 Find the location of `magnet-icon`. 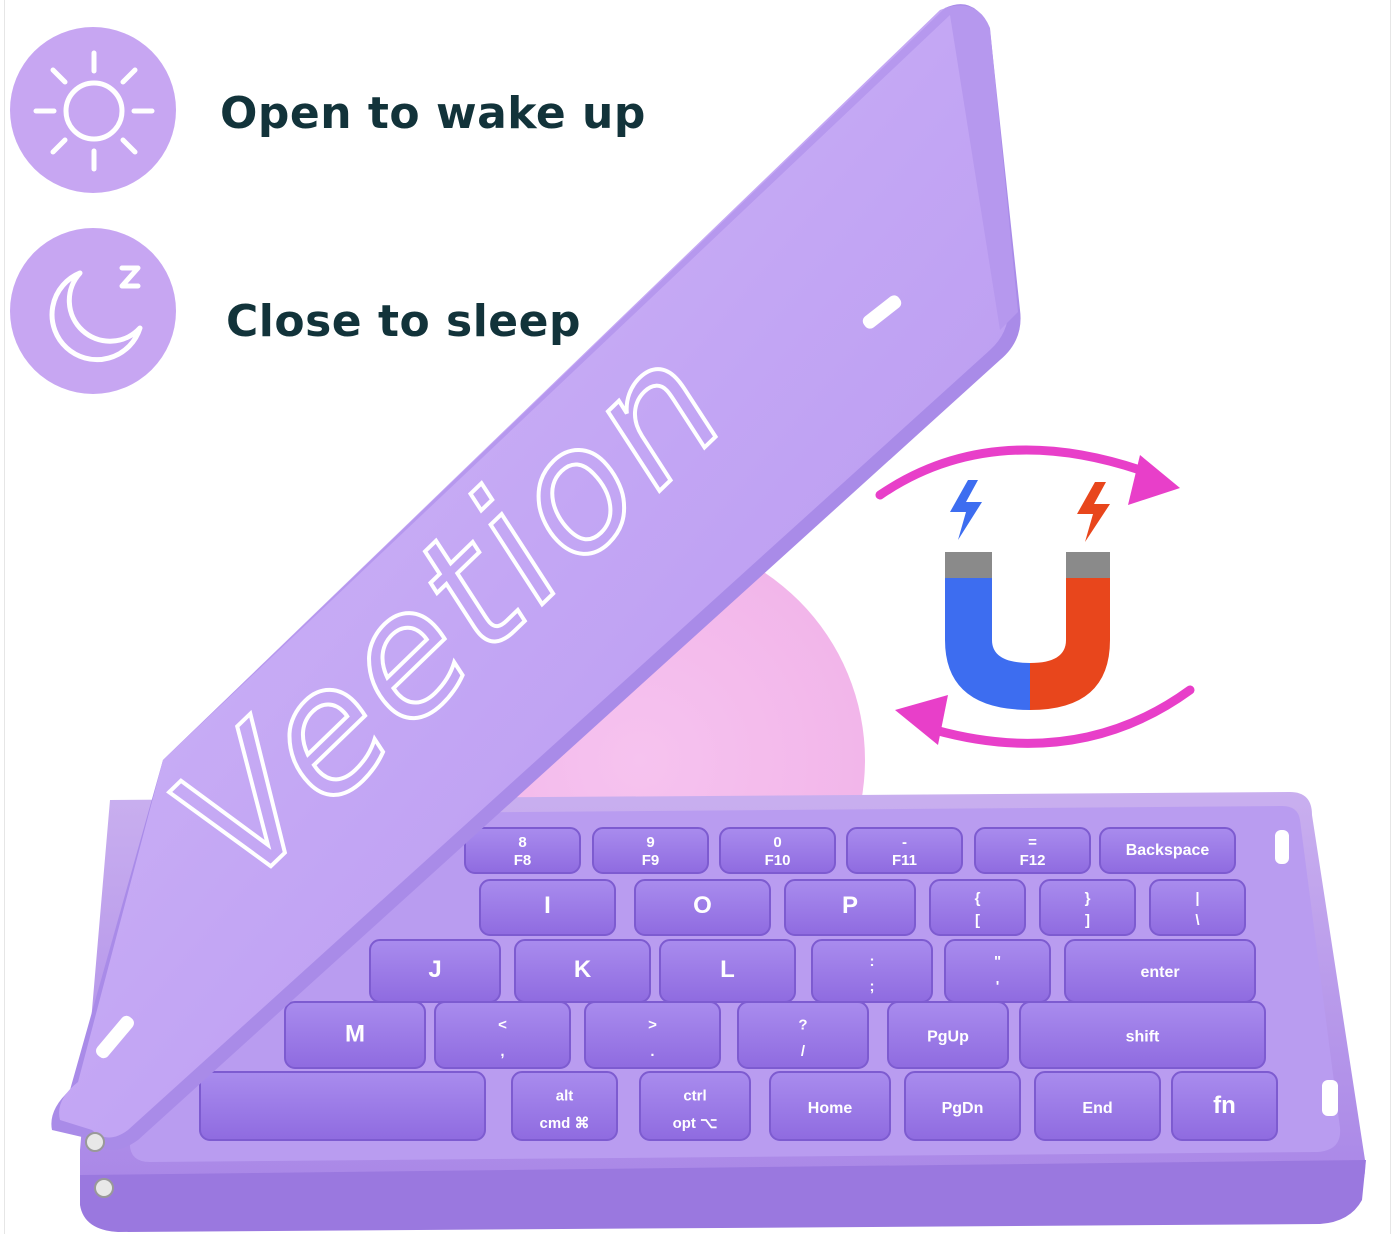

magnet-icon is located at coordinates (987, 644).